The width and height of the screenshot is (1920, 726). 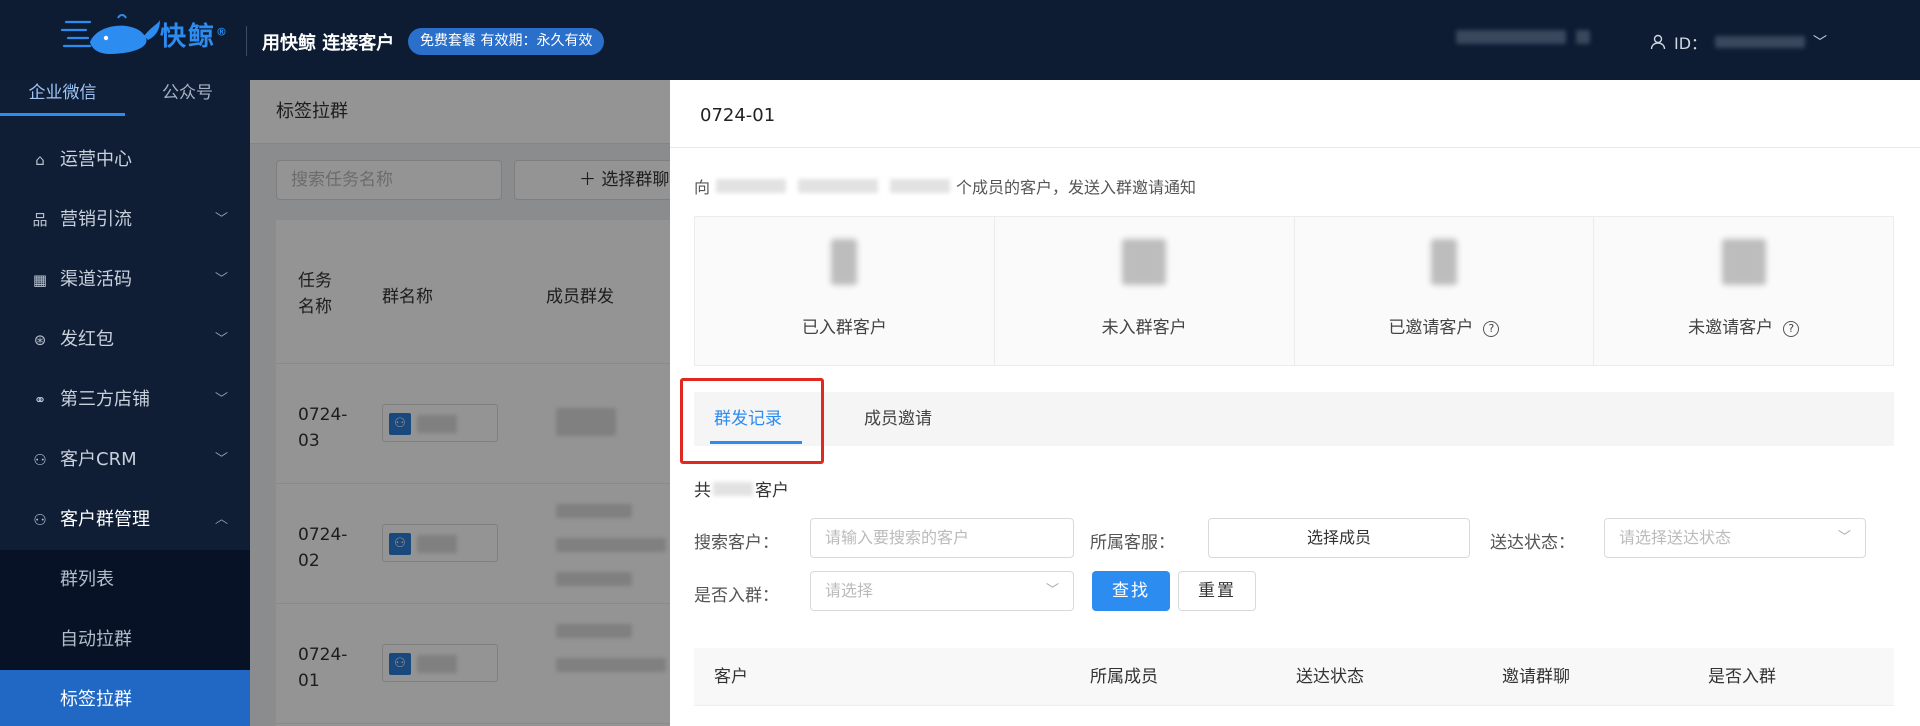 What do you see at coordinates (40, 400) in the screenshot?
I see `link-icon: ⚭` at bounding box center [40, 400].